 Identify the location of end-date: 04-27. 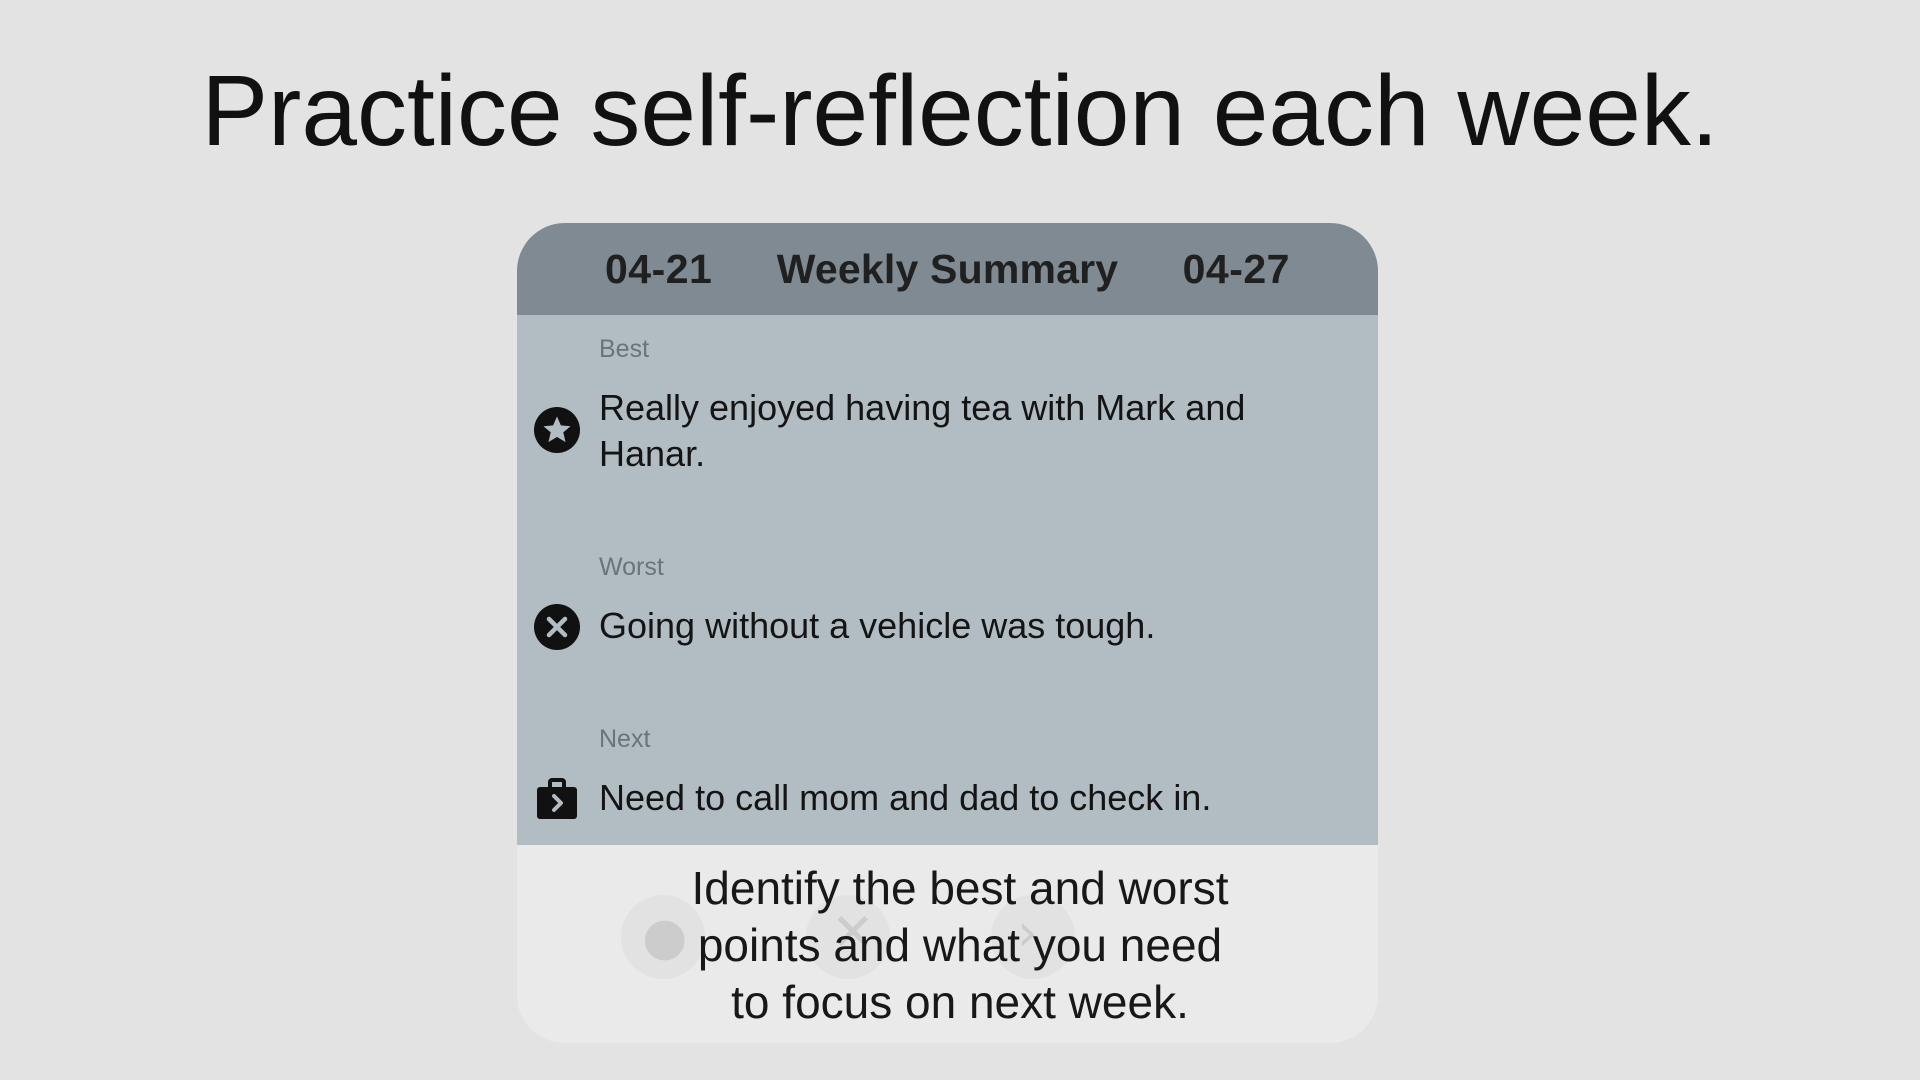
(1236, 268).